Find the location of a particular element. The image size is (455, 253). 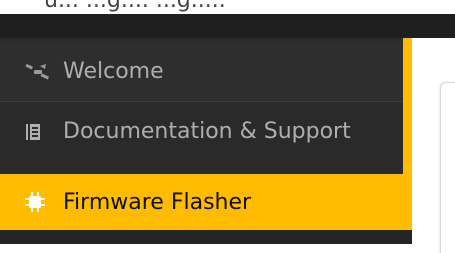

chip-icon is located at coordinates (39, 202).